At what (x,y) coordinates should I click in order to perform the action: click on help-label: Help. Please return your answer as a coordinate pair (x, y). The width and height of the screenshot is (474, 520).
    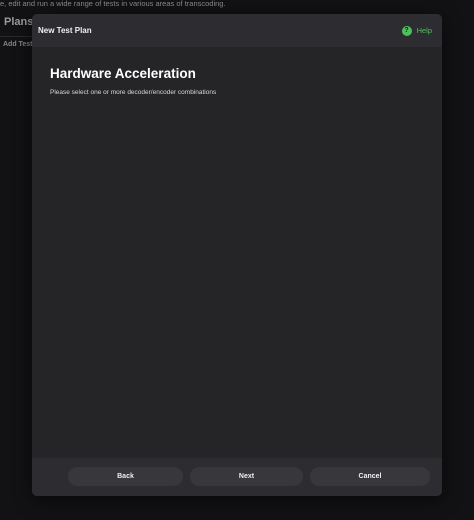
    Looking at the image, I should click on (424, 30).